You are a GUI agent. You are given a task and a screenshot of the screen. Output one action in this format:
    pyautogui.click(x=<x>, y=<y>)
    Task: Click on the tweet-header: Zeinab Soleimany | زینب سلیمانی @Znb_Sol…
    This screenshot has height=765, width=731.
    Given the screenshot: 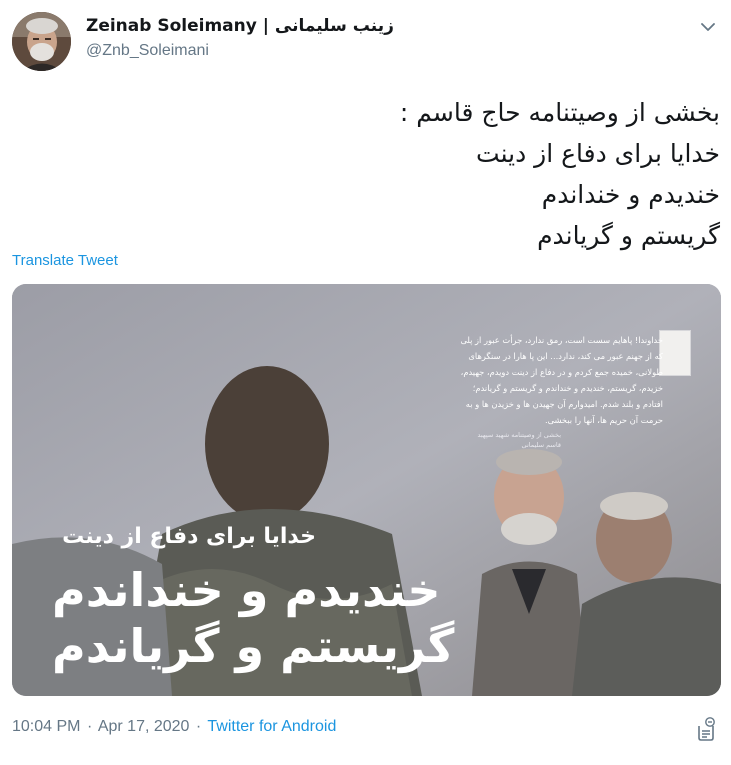 What is the action you would take?
    pyautogui.click(x=365, y=42)
    